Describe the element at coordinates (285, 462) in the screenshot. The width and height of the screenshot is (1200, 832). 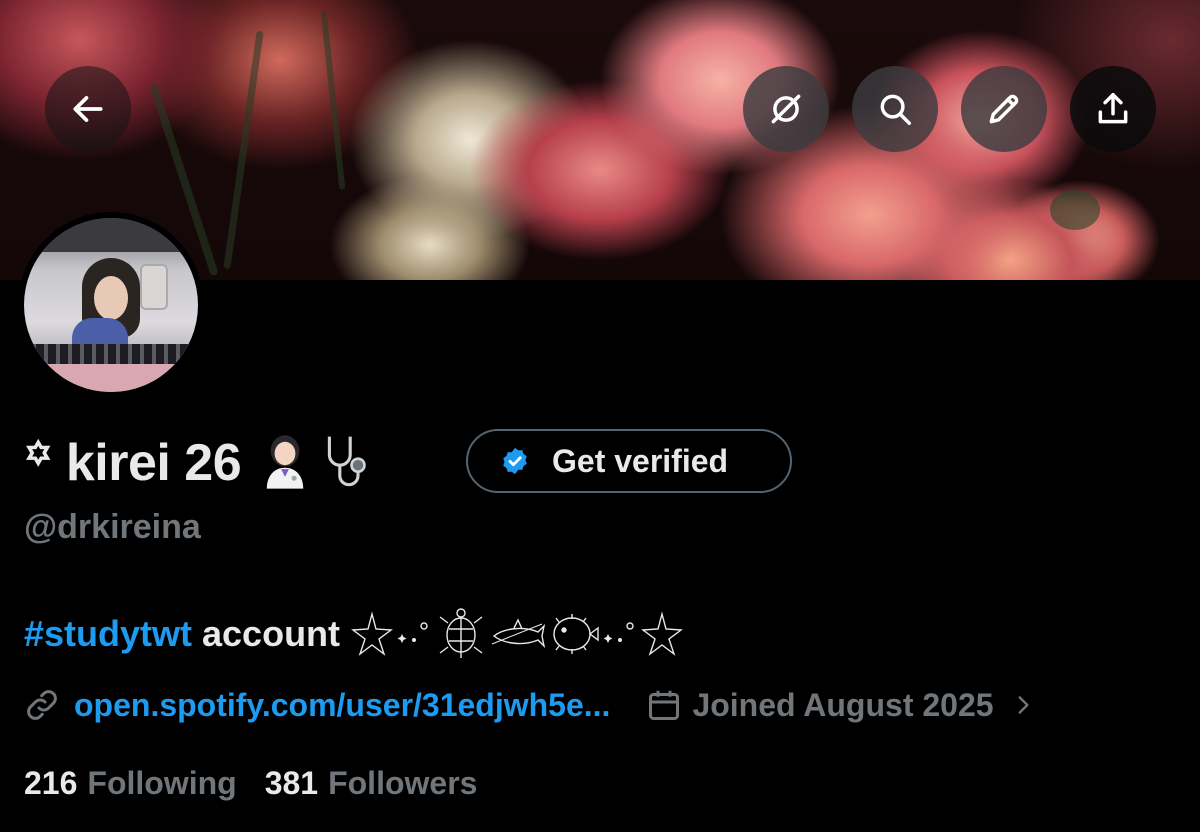
I see `woman-health-worker-emoji` at that location.